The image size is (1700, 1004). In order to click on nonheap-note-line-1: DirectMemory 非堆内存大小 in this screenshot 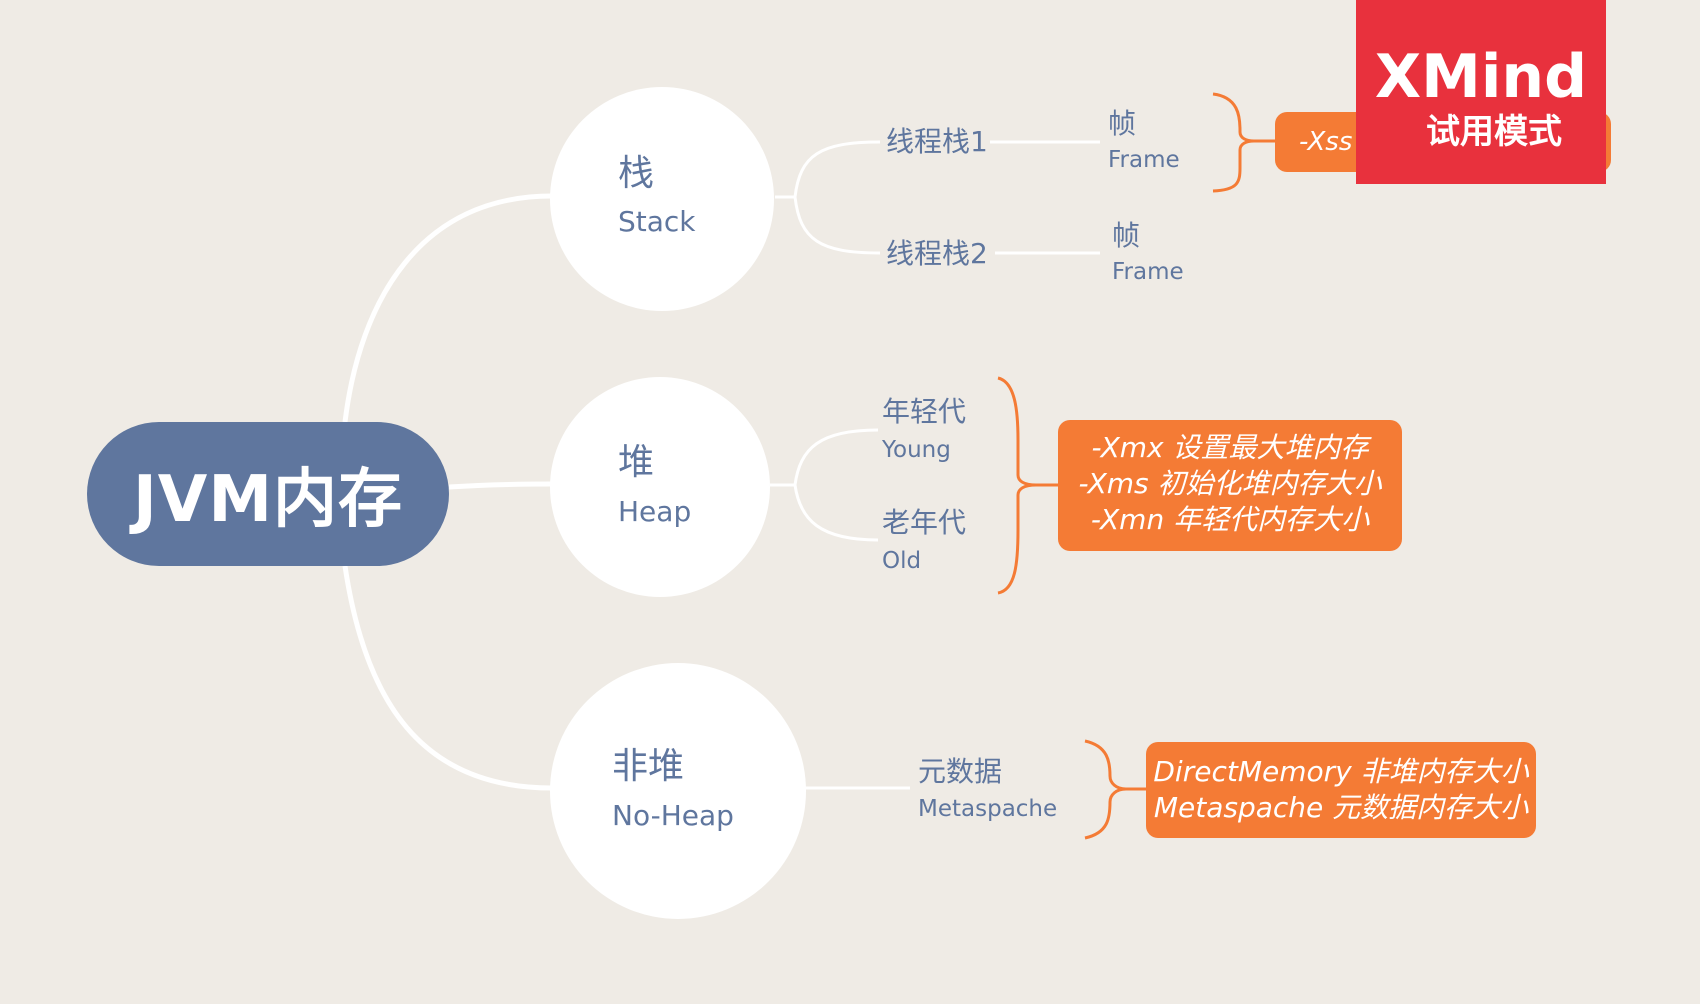, I will do `click(1341, 771)`.